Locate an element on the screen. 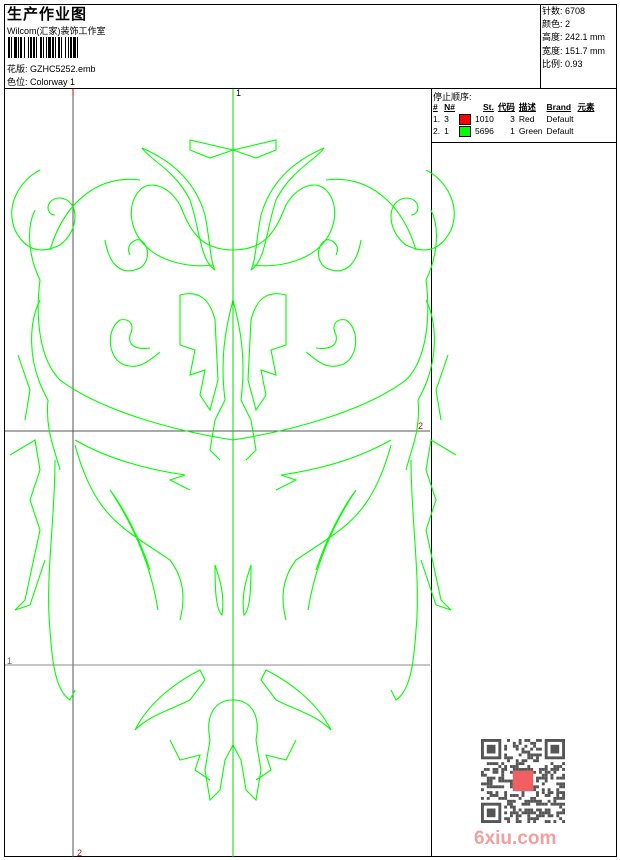  guide-label-top: 1 is located at coordinates (239, 93).